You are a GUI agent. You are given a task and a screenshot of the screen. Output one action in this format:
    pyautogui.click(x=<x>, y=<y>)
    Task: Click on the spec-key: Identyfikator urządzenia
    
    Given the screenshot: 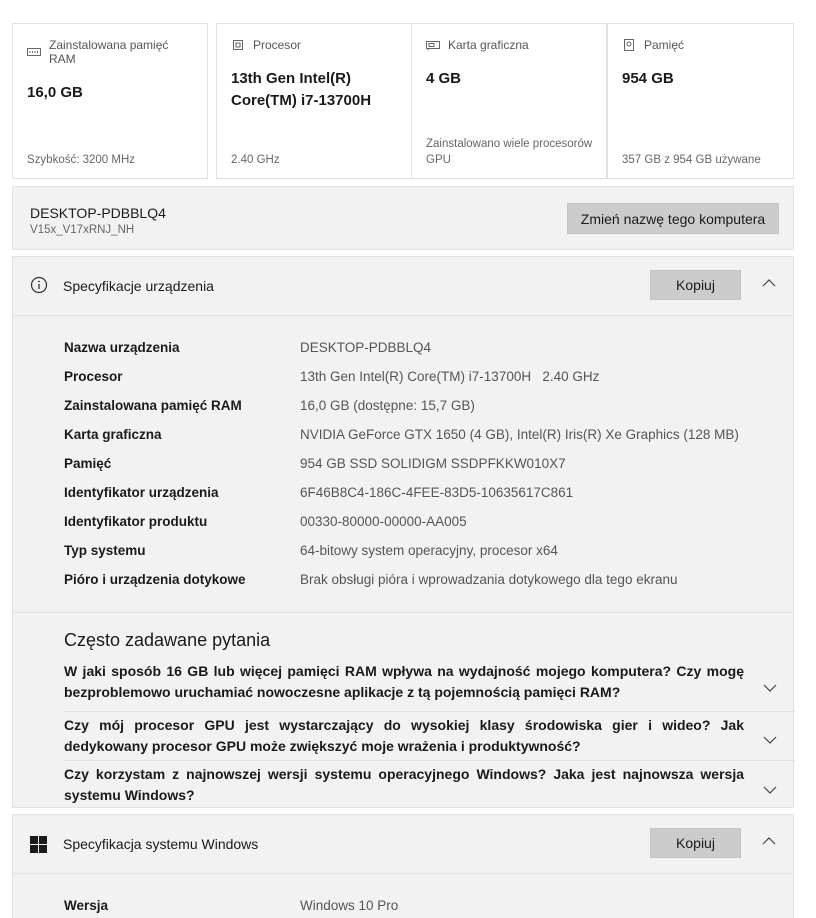 What is the action you would take?
    pyautogui.click(x=141, y=492)
    